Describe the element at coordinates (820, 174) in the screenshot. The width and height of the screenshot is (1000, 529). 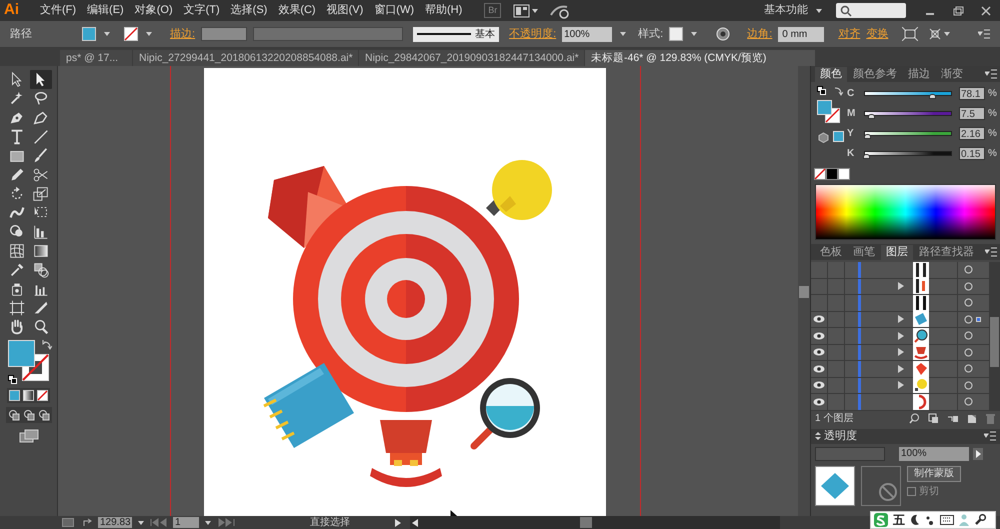
I see `none-swatch` at that location.